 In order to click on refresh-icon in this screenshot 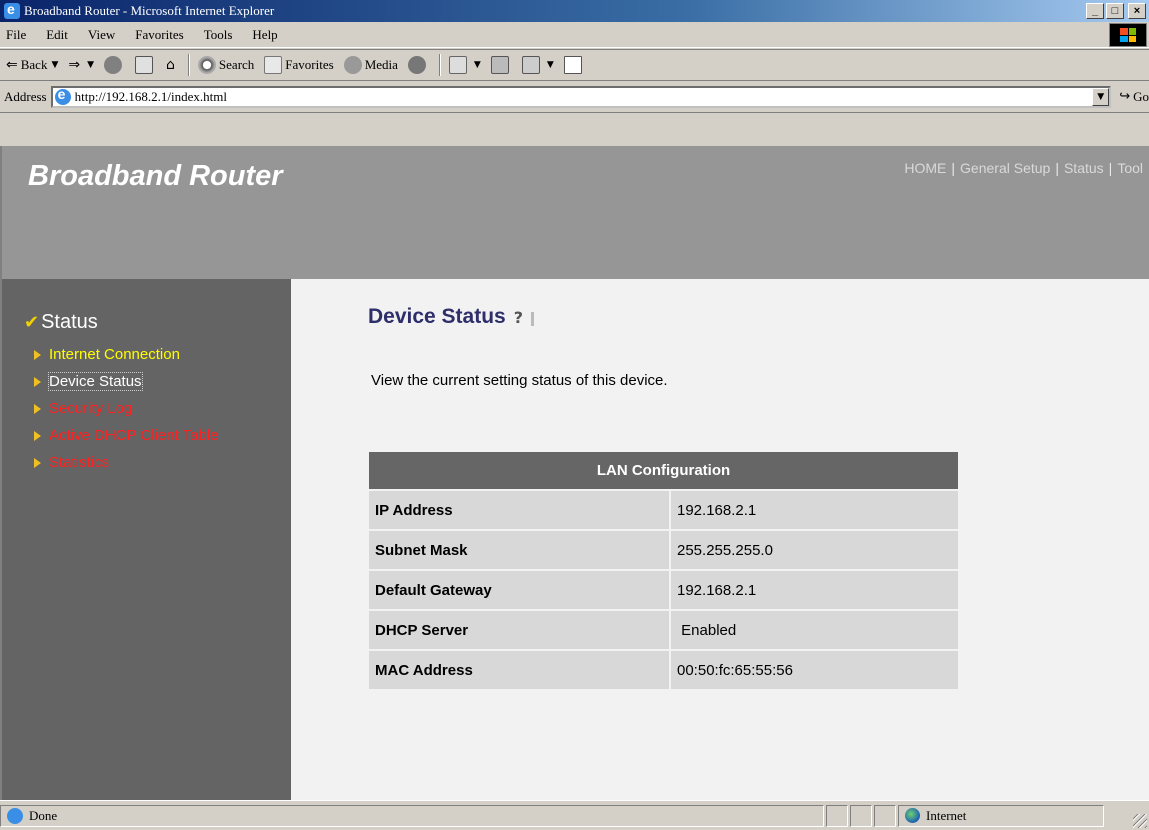, I will do `click(144, 65)`.